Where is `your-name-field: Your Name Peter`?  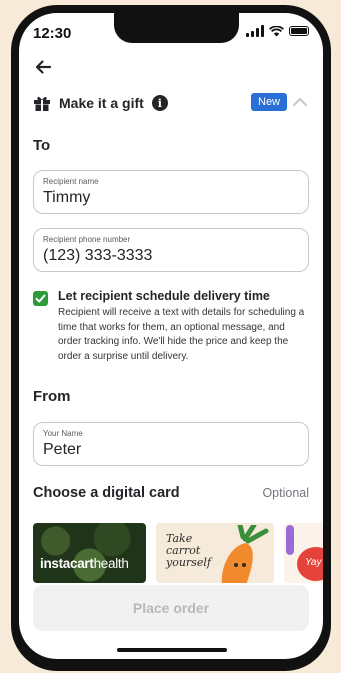
your-name-field: Your Name Peter is located at coordinates (171, 444).